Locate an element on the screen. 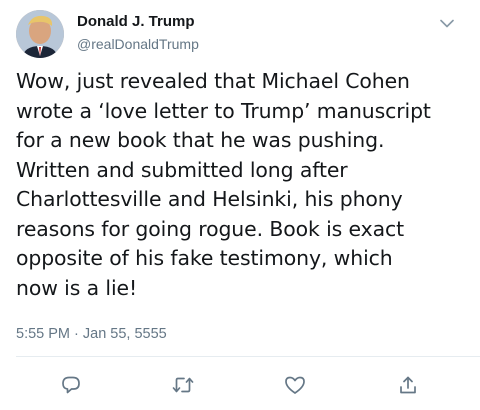 This screenshot has width=480, height=410. retweet-button is located at coordinates (183, 385).